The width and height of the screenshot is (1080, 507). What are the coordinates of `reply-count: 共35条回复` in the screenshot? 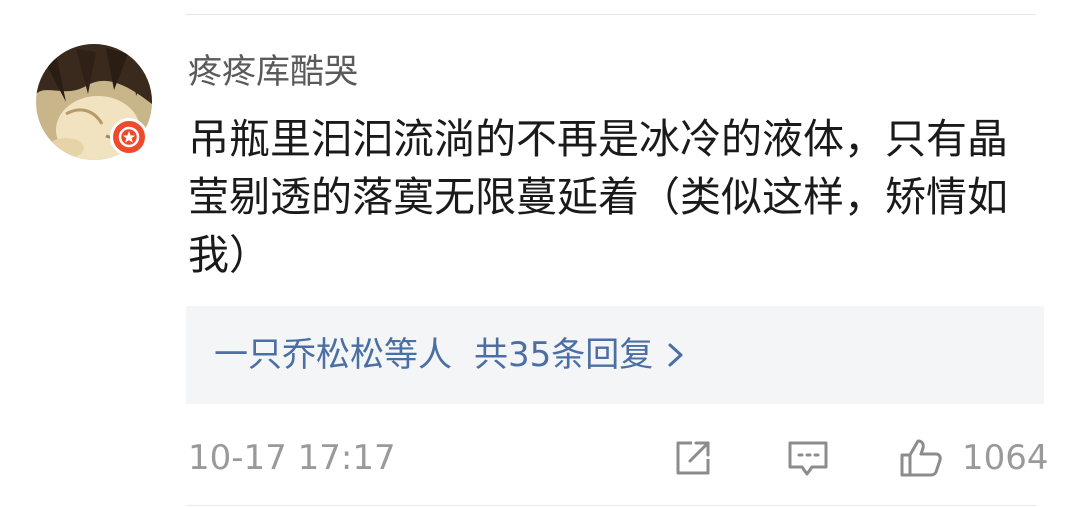 It's located at (564, 355).